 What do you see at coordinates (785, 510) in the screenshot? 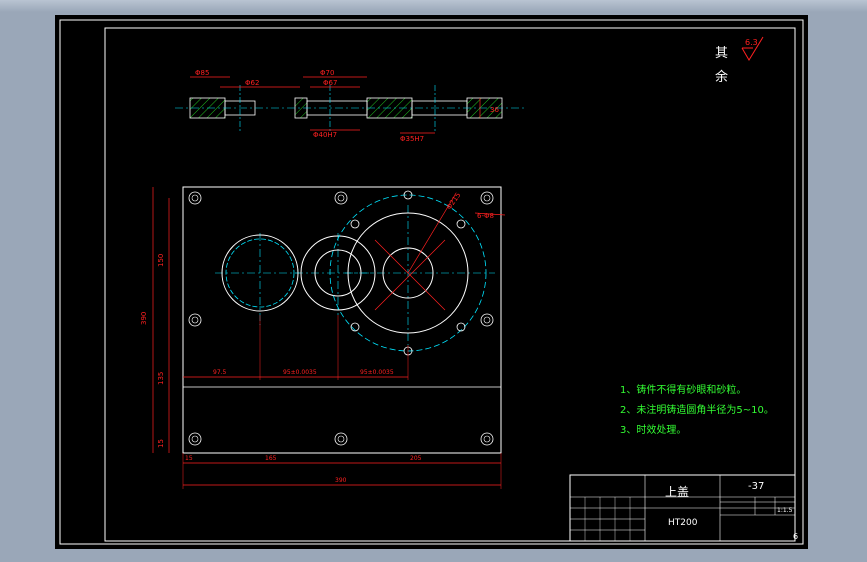
I see `scale: 1:1.5` at bounding box center [785, 510].